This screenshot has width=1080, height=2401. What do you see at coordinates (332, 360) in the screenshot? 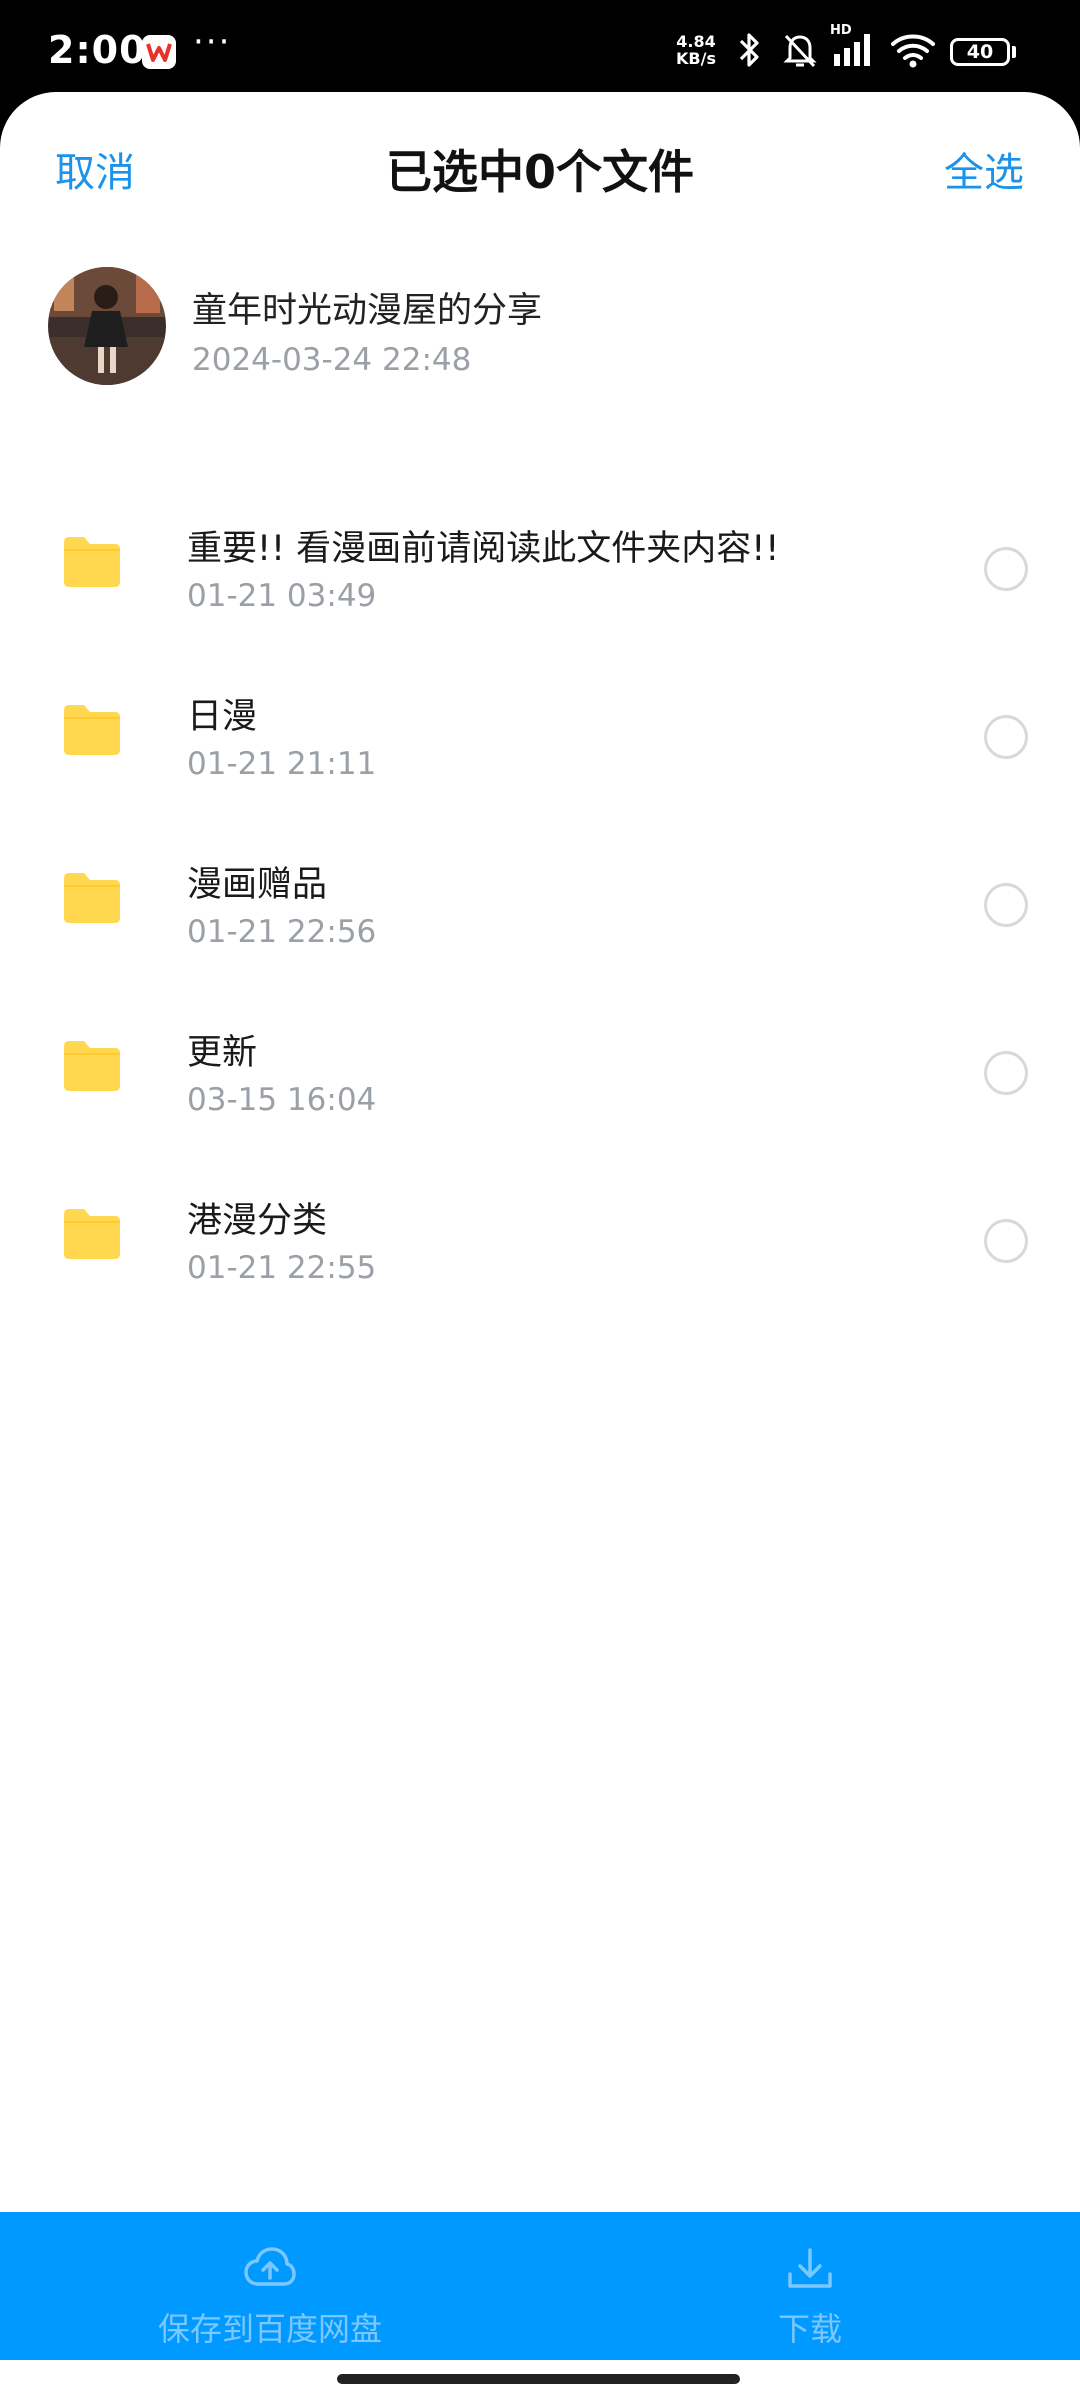
I see `share-time: 2024-03-24 22:48` at bounding box center [332, 360].